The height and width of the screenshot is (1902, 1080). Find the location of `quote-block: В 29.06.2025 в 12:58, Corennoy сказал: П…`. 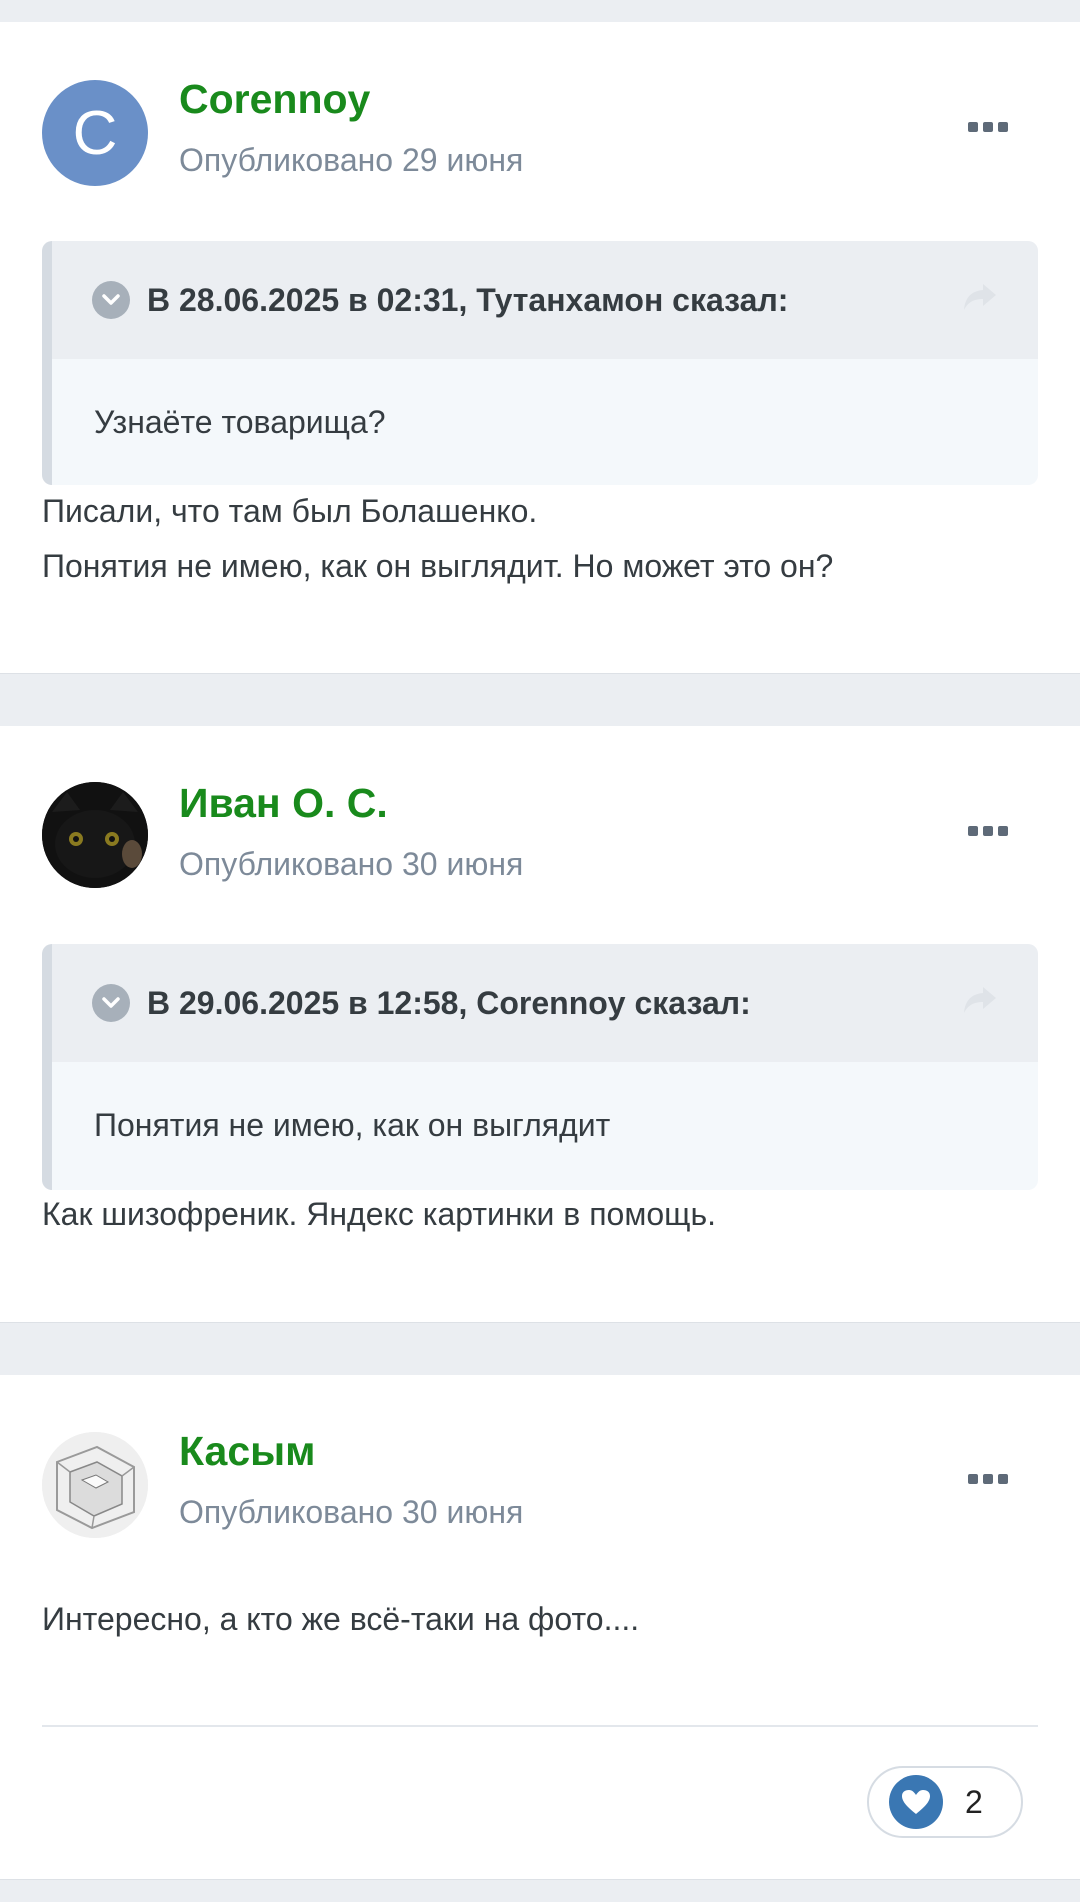

quote-block: В 29.06.2025 в 12:58, Corennoy сказал: П… is located at coordinates (540, 1067).